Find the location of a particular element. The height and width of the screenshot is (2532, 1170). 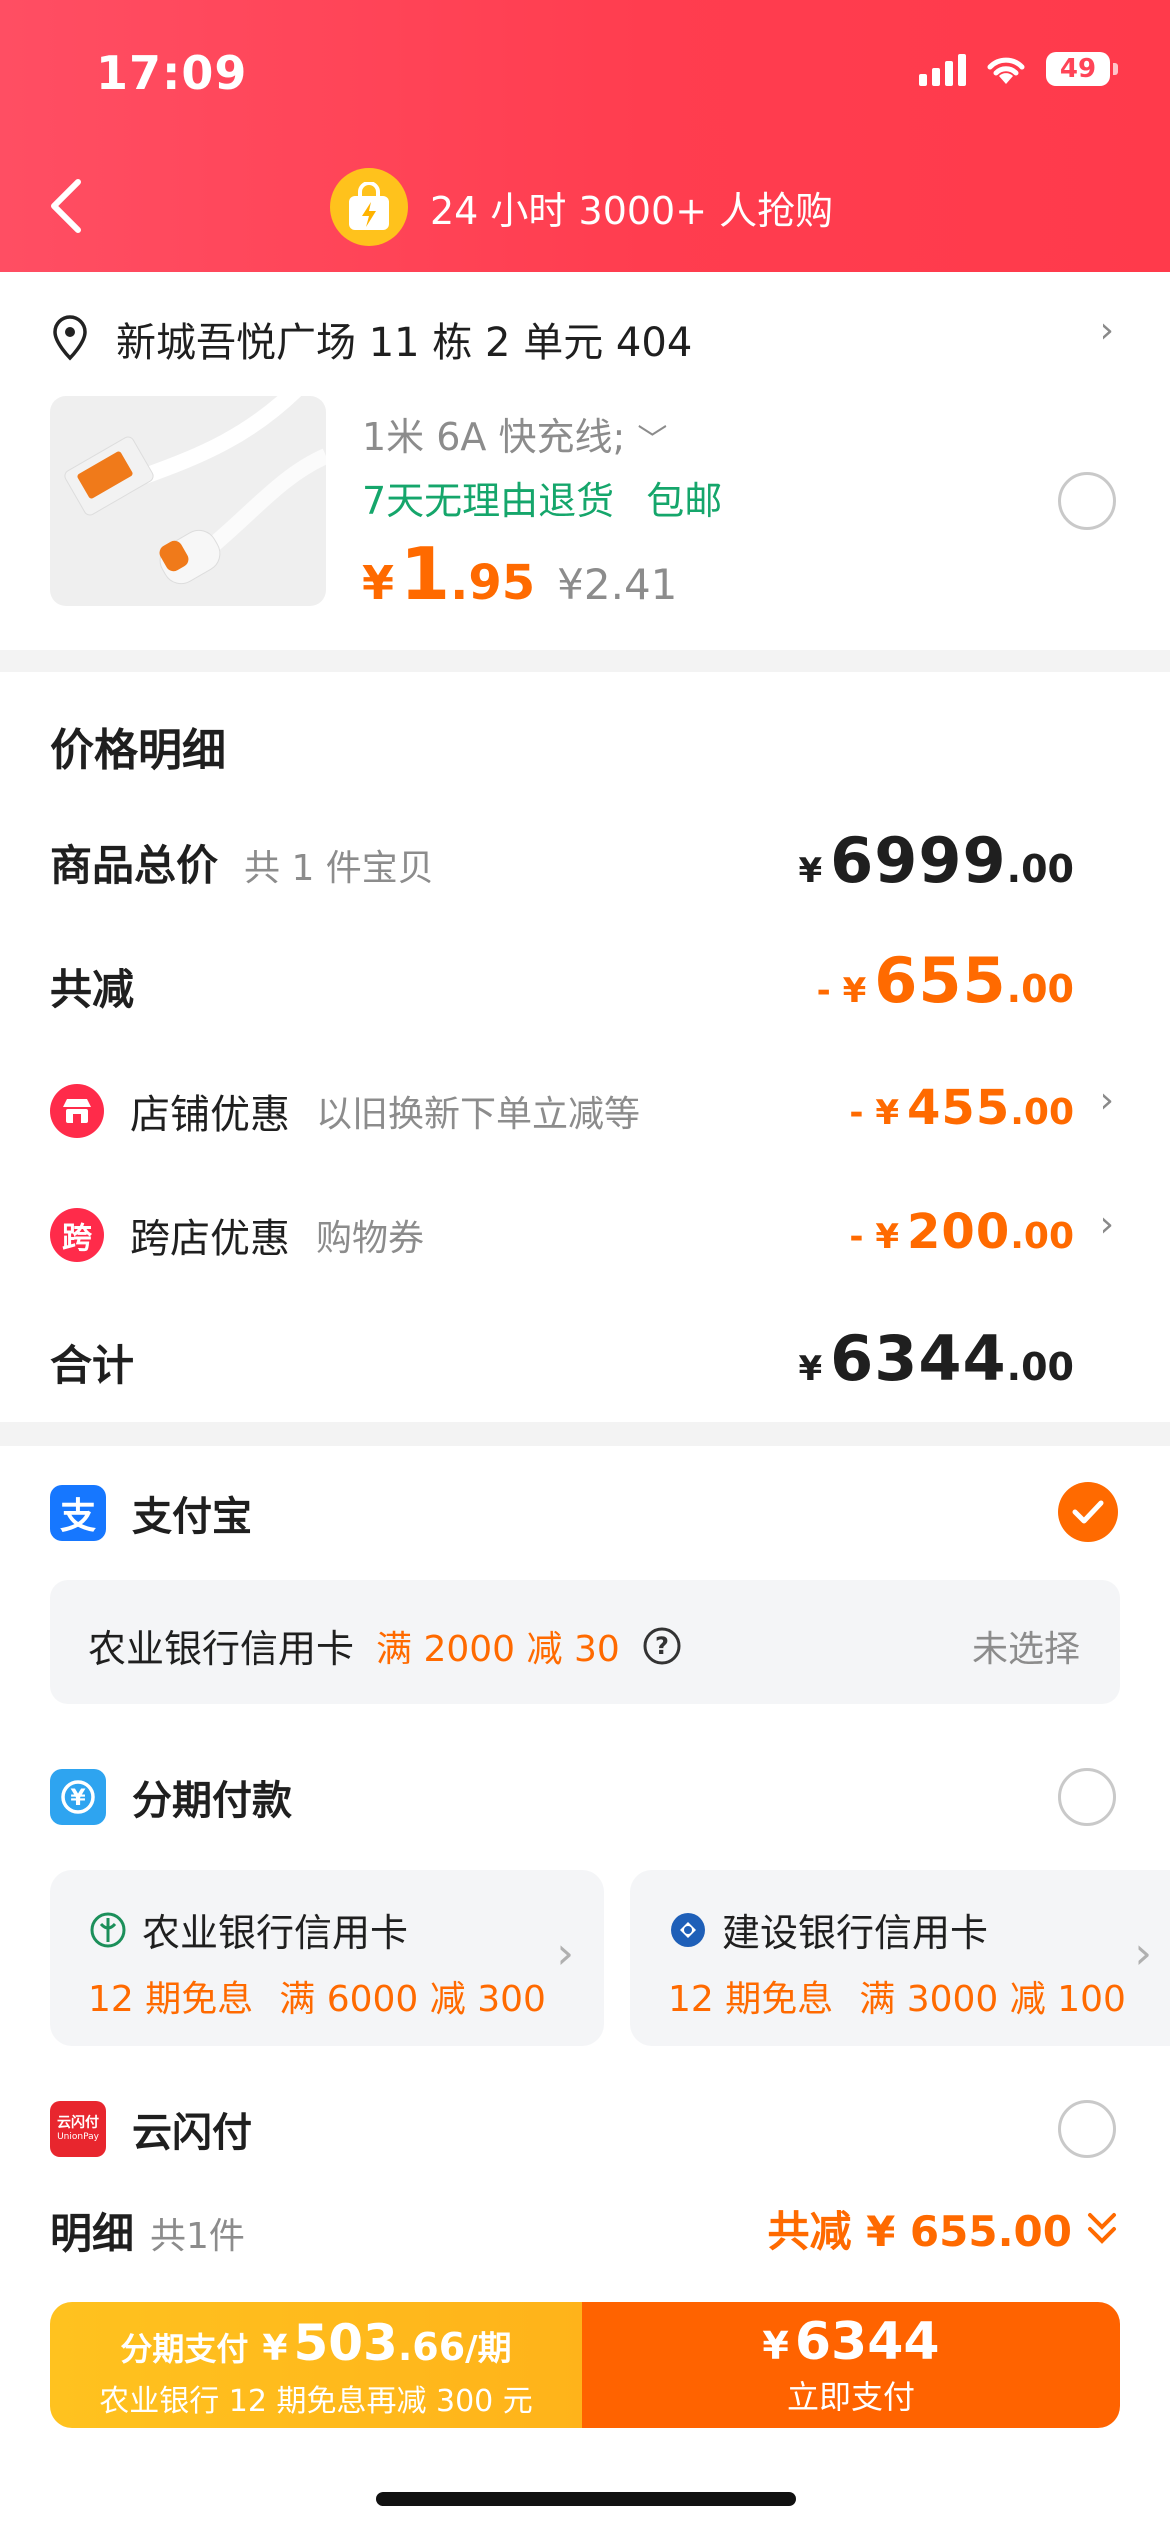

summary-count: 共1件 is located at coordinates (197, 2236).